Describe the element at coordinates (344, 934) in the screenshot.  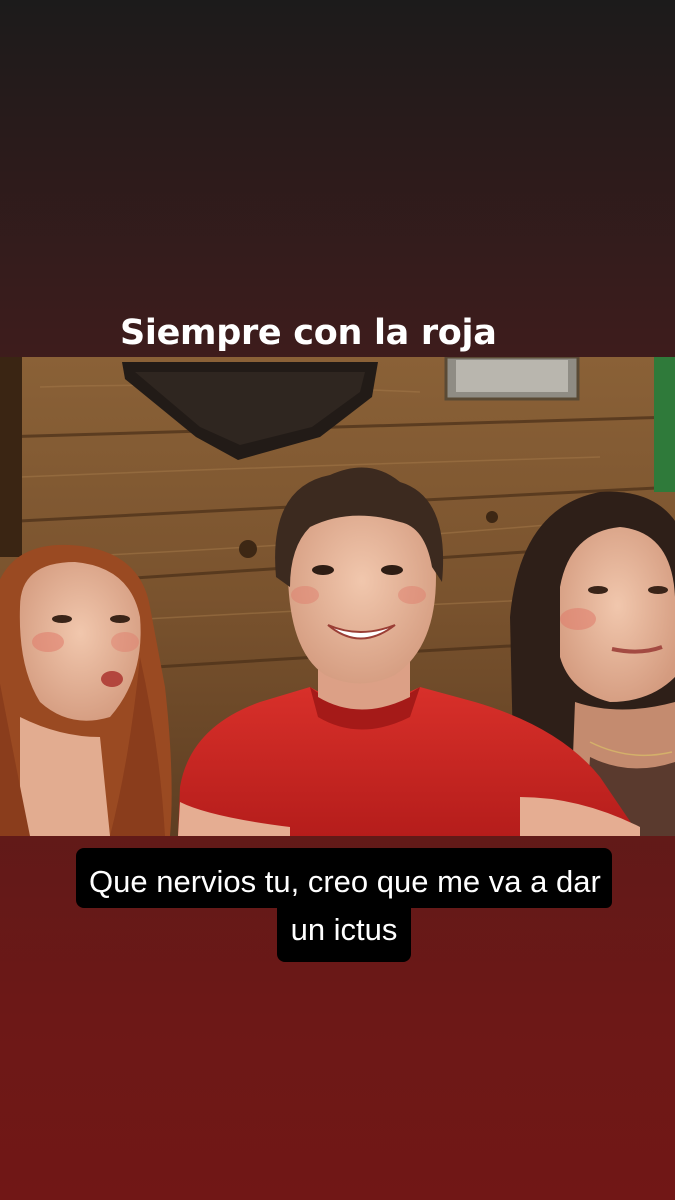
I see `caption-line-2: un ictus` at that location.